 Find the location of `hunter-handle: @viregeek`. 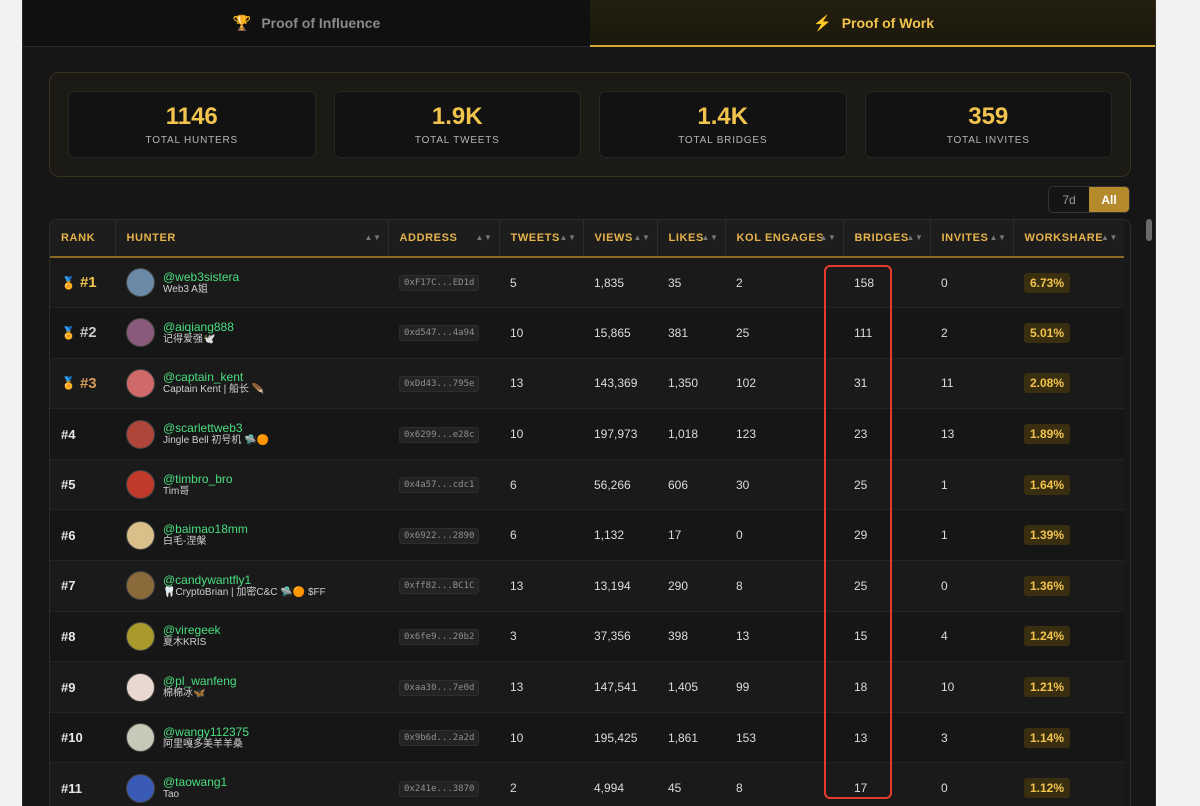

hunter-handle: @viregeek is located at coordinates (192, 630).